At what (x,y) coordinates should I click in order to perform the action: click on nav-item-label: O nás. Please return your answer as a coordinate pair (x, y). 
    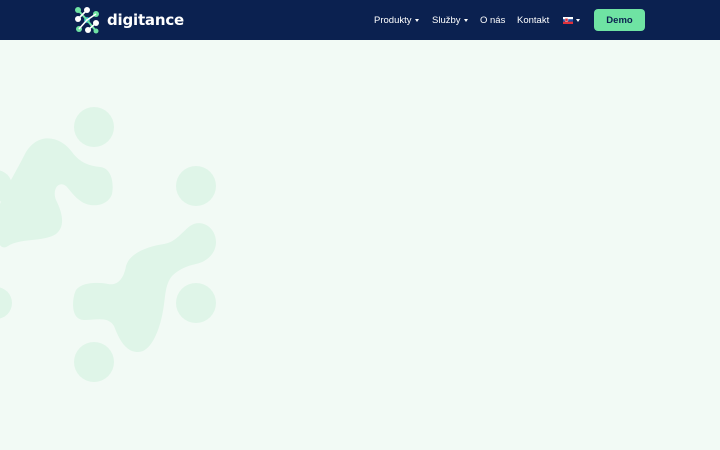
    Looking at the image, I should click on (493, 20).